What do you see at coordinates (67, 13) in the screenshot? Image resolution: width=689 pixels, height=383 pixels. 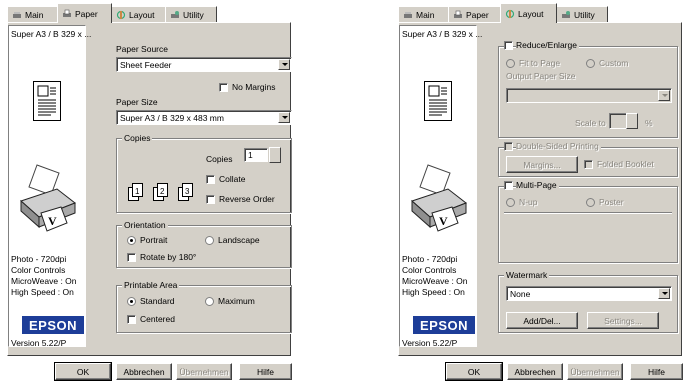 I see `paper-icon` at bounding box center [67, 13].